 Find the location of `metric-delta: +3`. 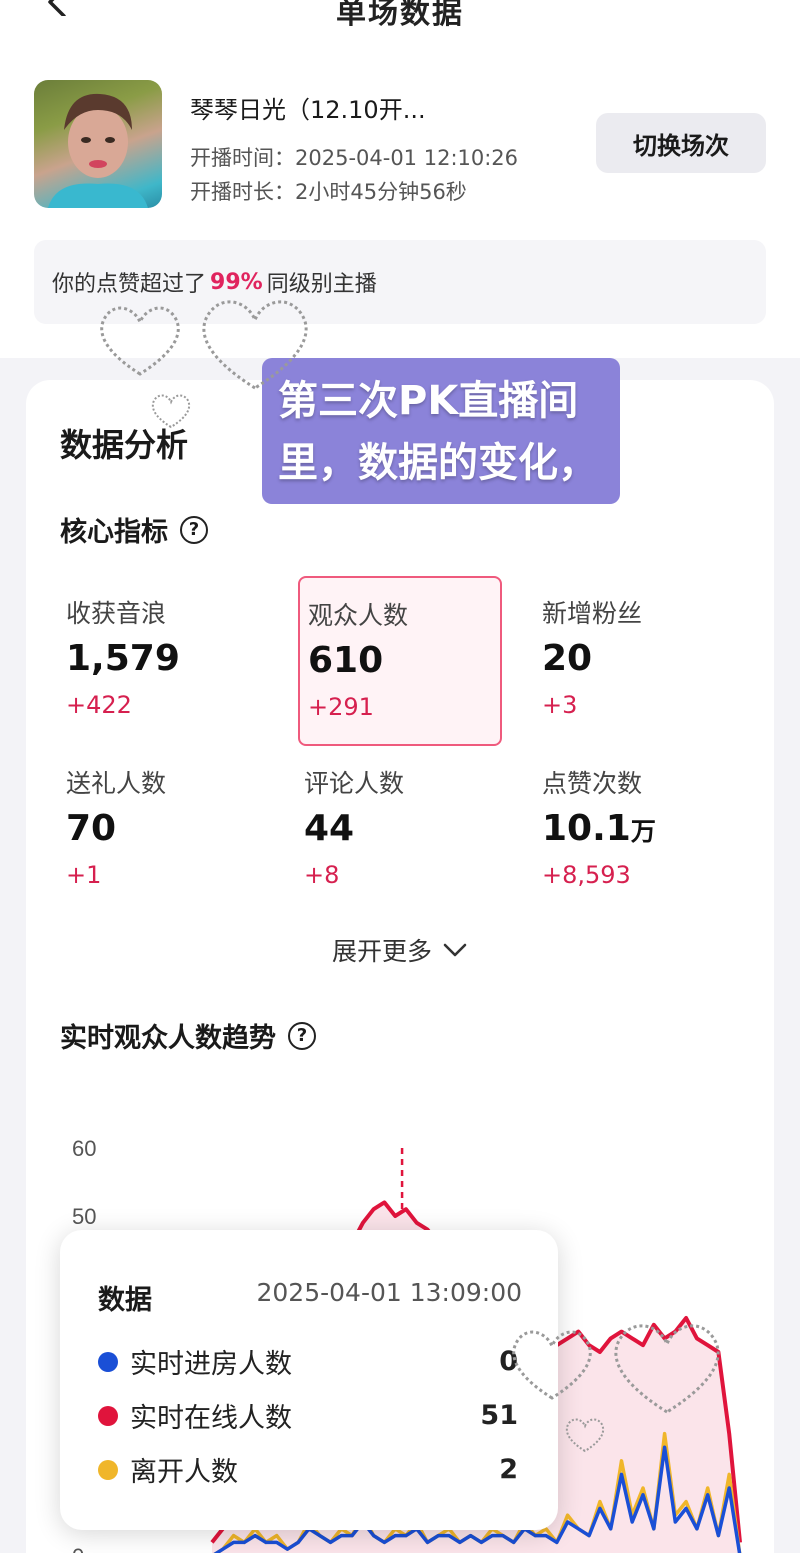

metric-delta: +3 is located at coordinates (560, 705).